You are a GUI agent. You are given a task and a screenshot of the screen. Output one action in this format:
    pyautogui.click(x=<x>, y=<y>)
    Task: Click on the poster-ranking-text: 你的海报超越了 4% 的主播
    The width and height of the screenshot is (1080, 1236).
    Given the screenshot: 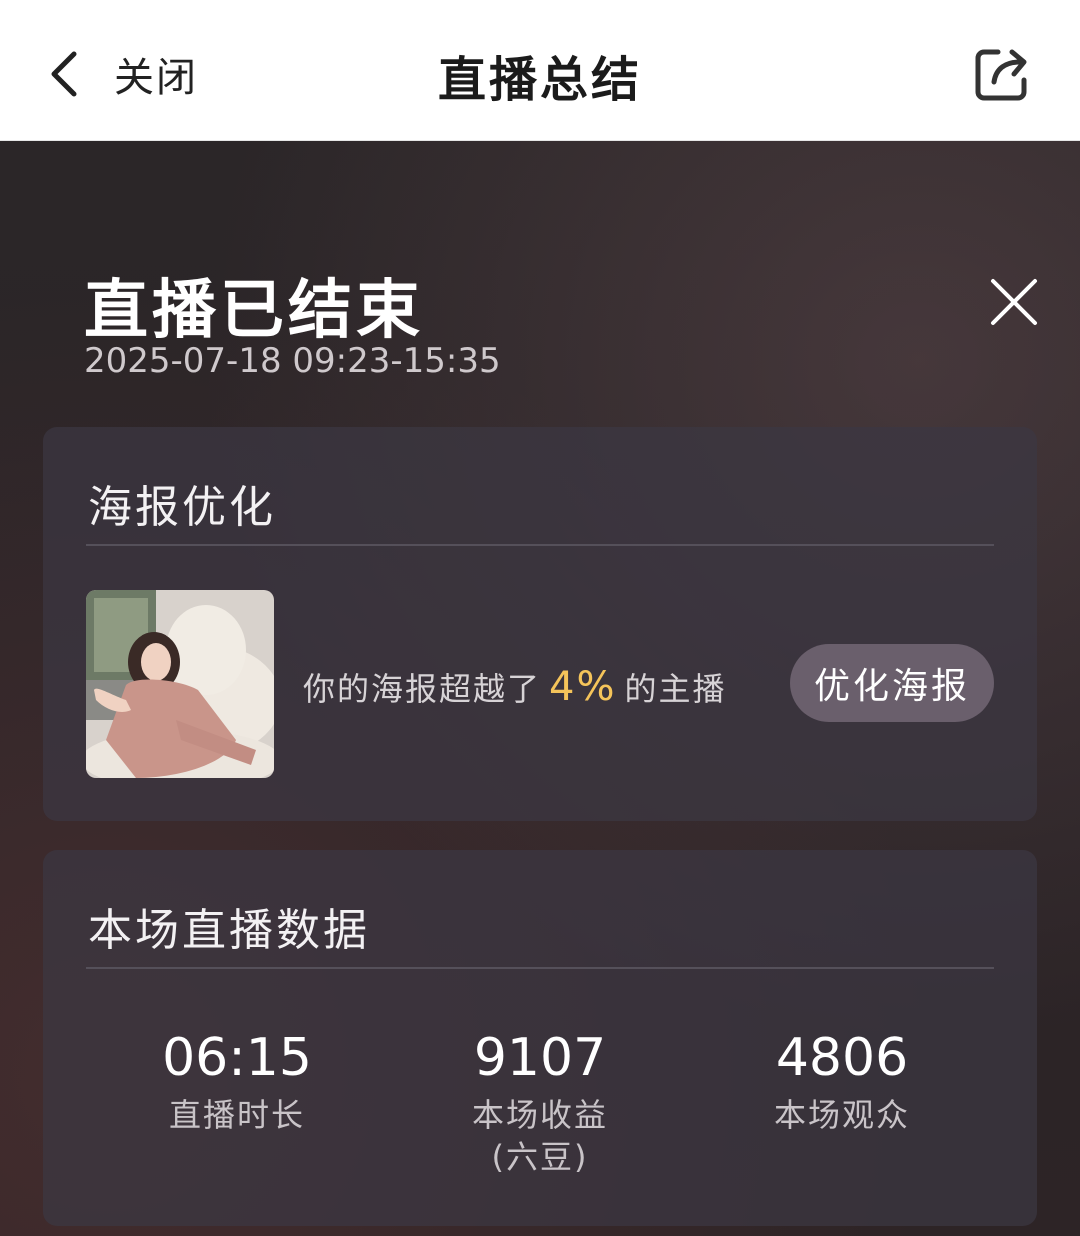 What is the action you would take?
    pyautogui.click(x=515, y=687)
    